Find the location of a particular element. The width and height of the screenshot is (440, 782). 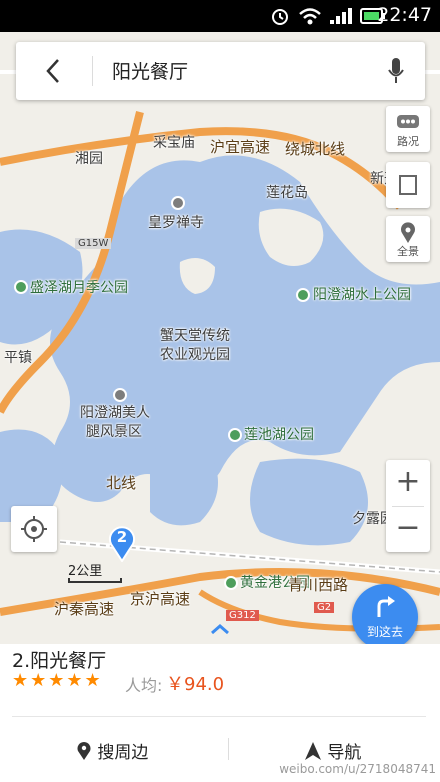

zoom-out-button: − is located at coordinates (408, 529).